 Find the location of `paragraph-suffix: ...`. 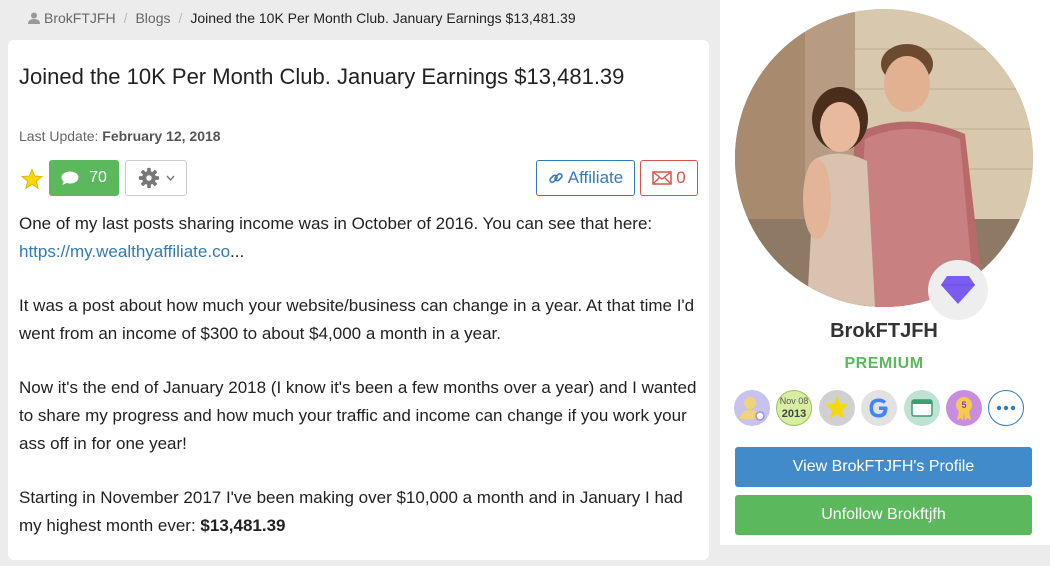

paragraph-suffix: ... is located at coordinates (237, 251).